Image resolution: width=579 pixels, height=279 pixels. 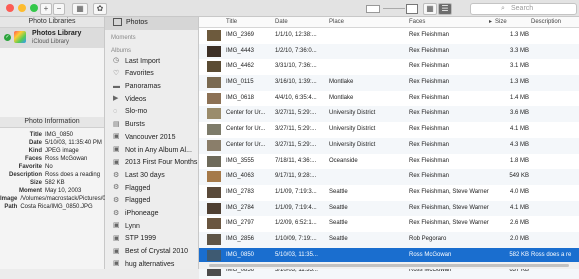 What do you see at coordinates (151, 214) in the screenshot?
I see `sidebar-item-album: ⚙ iPhoneage` at bounding box center [151, 214].